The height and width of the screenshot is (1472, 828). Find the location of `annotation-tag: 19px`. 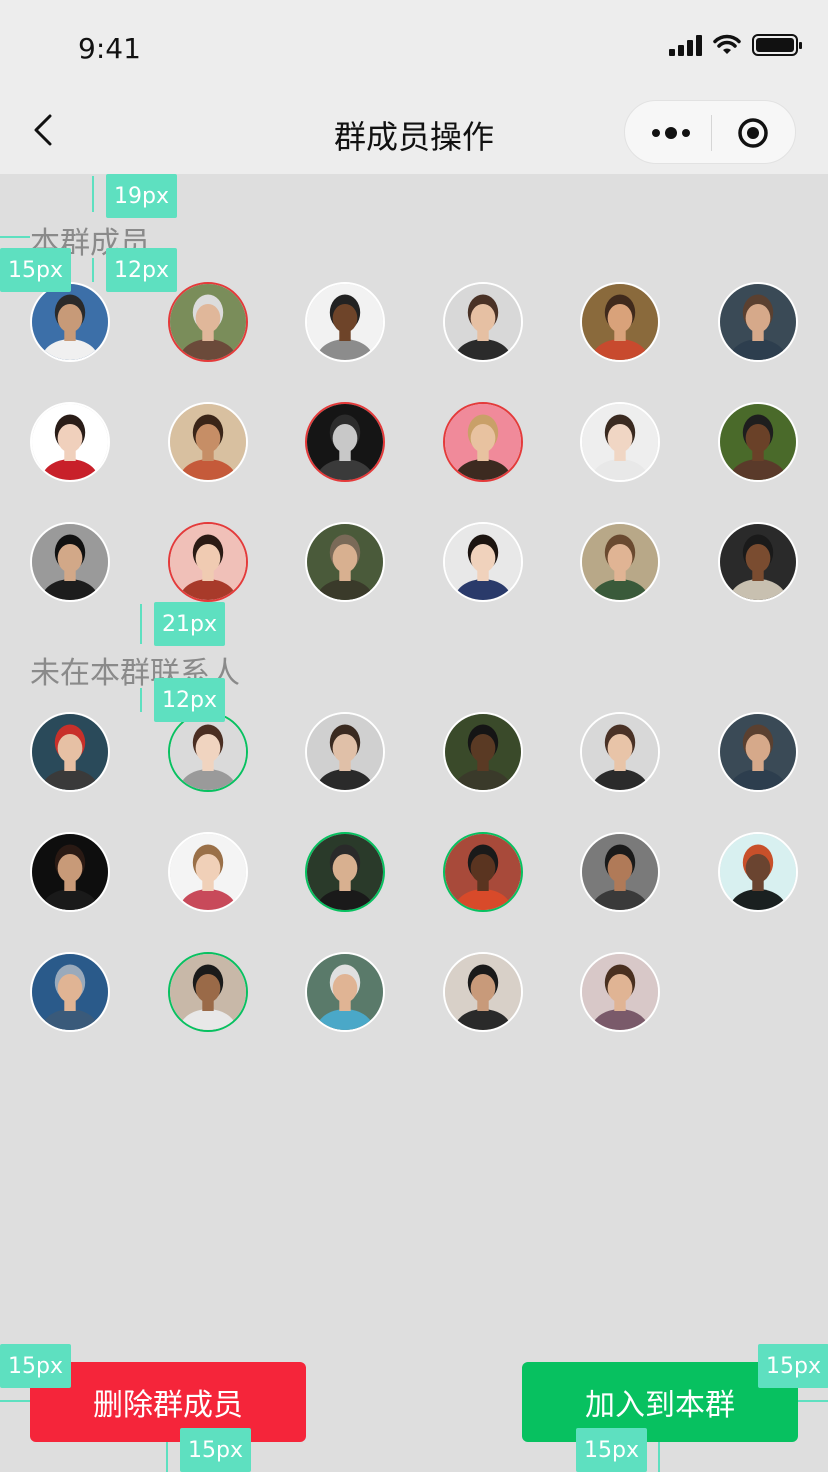

annotation-tag: 19px is located at coordinates (141, 196).